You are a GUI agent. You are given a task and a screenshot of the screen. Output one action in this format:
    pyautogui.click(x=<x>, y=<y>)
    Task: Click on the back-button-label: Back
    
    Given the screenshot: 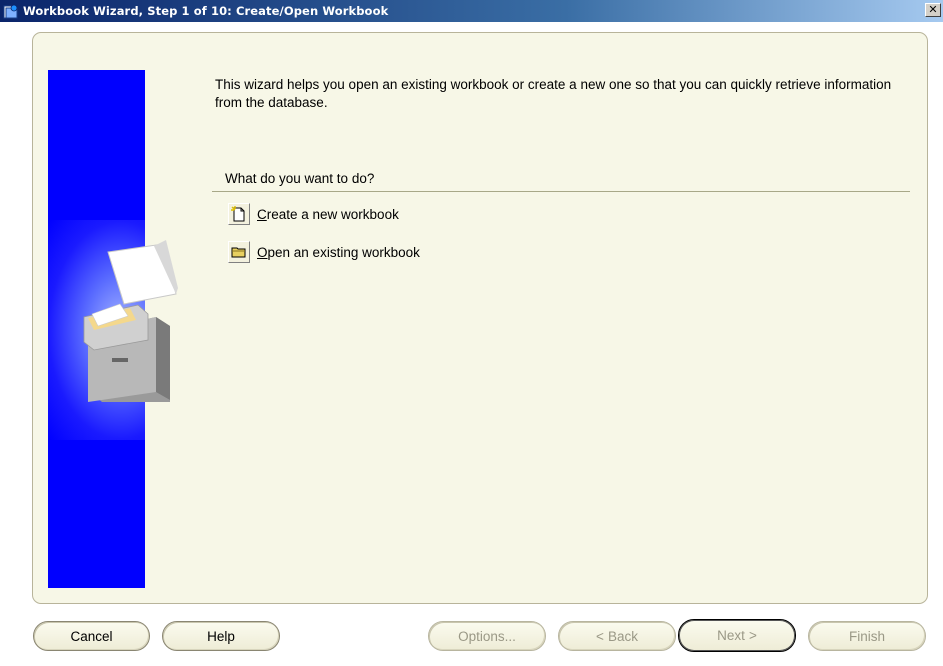 What is the action you would take?
    pyautogui.click(x=622, y=636)
    